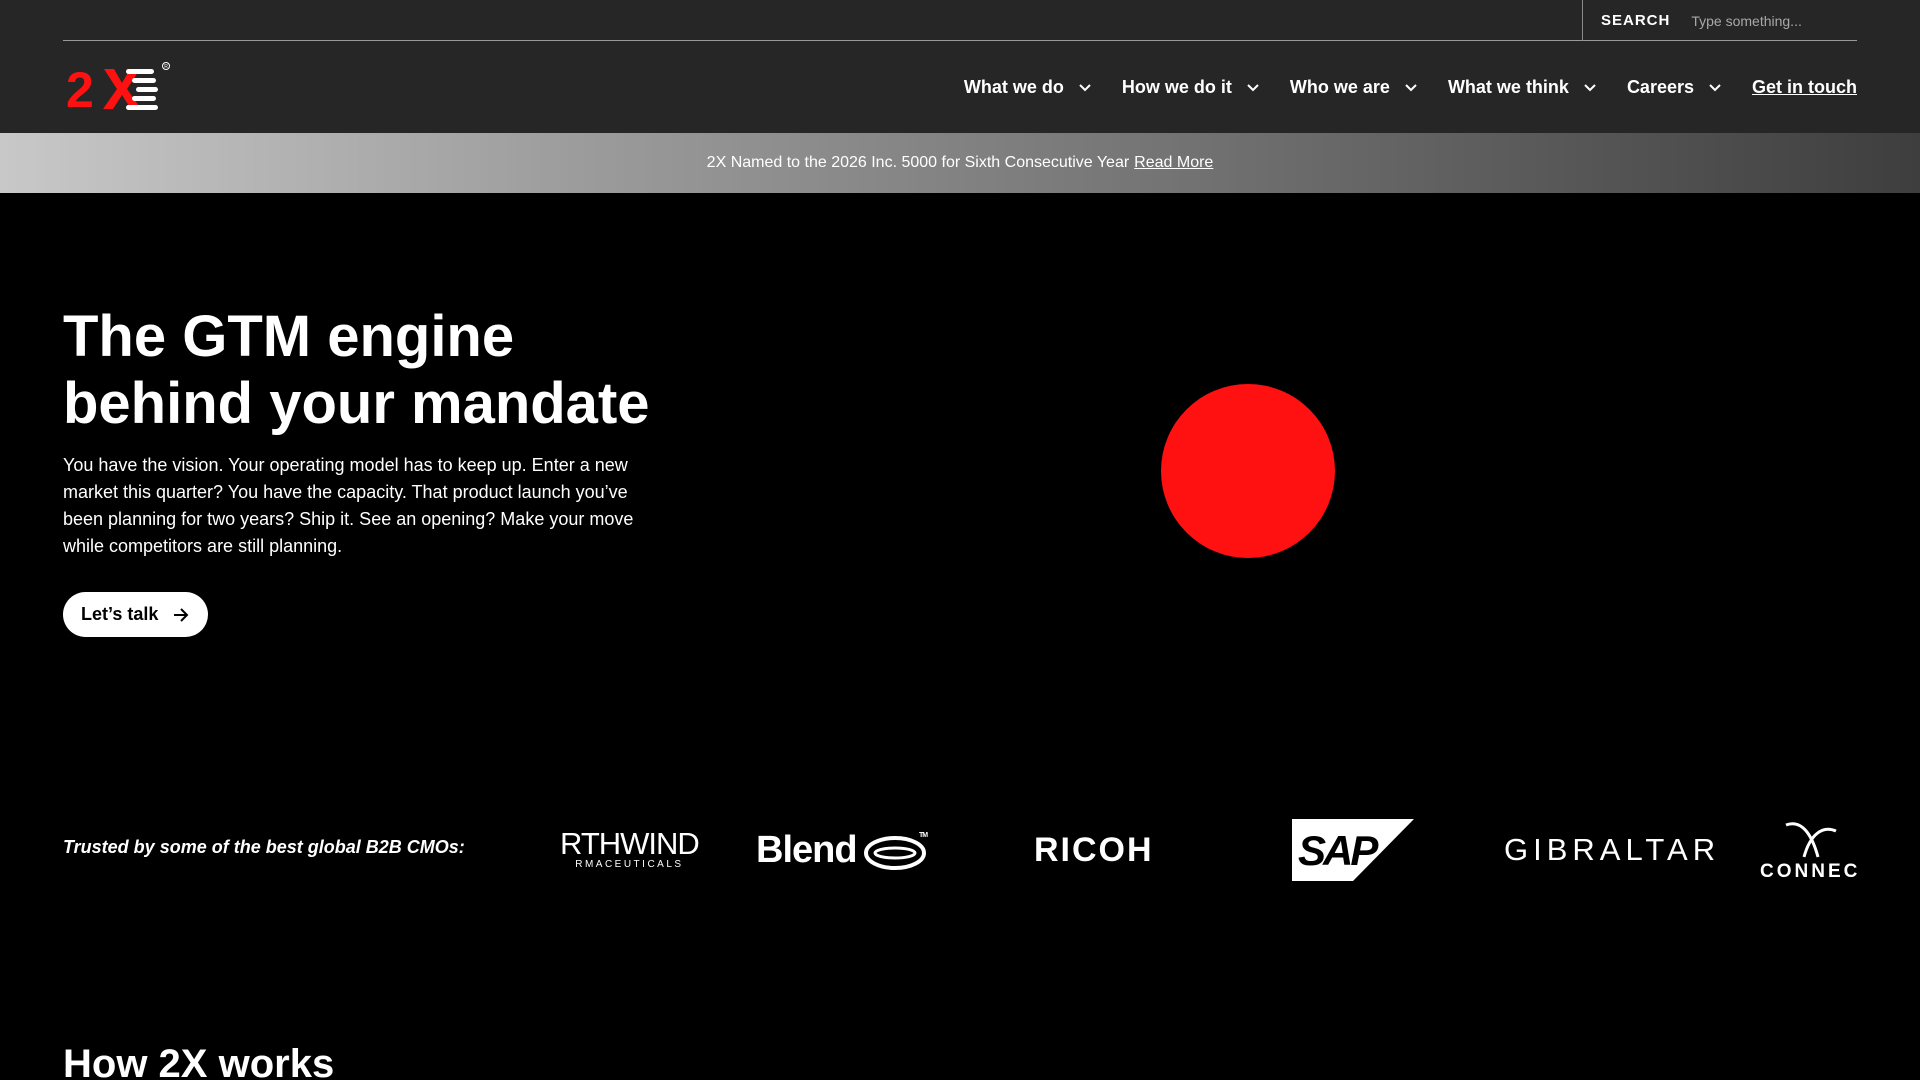 This screenshot has width=1920, height=1080. I want to click on nav-item-label: Careers, so click(1660, 86).